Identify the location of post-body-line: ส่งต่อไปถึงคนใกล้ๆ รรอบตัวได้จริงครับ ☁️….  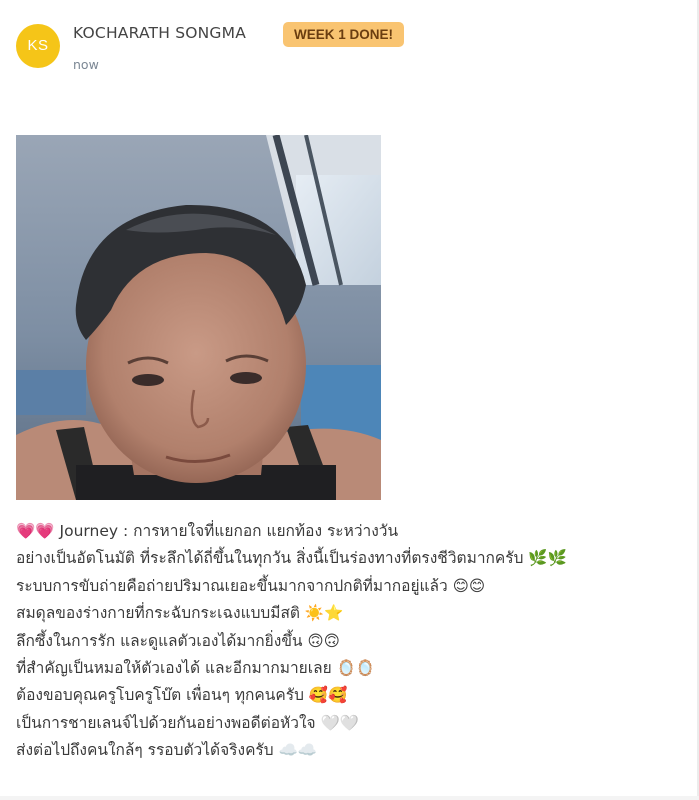
(167, 750).